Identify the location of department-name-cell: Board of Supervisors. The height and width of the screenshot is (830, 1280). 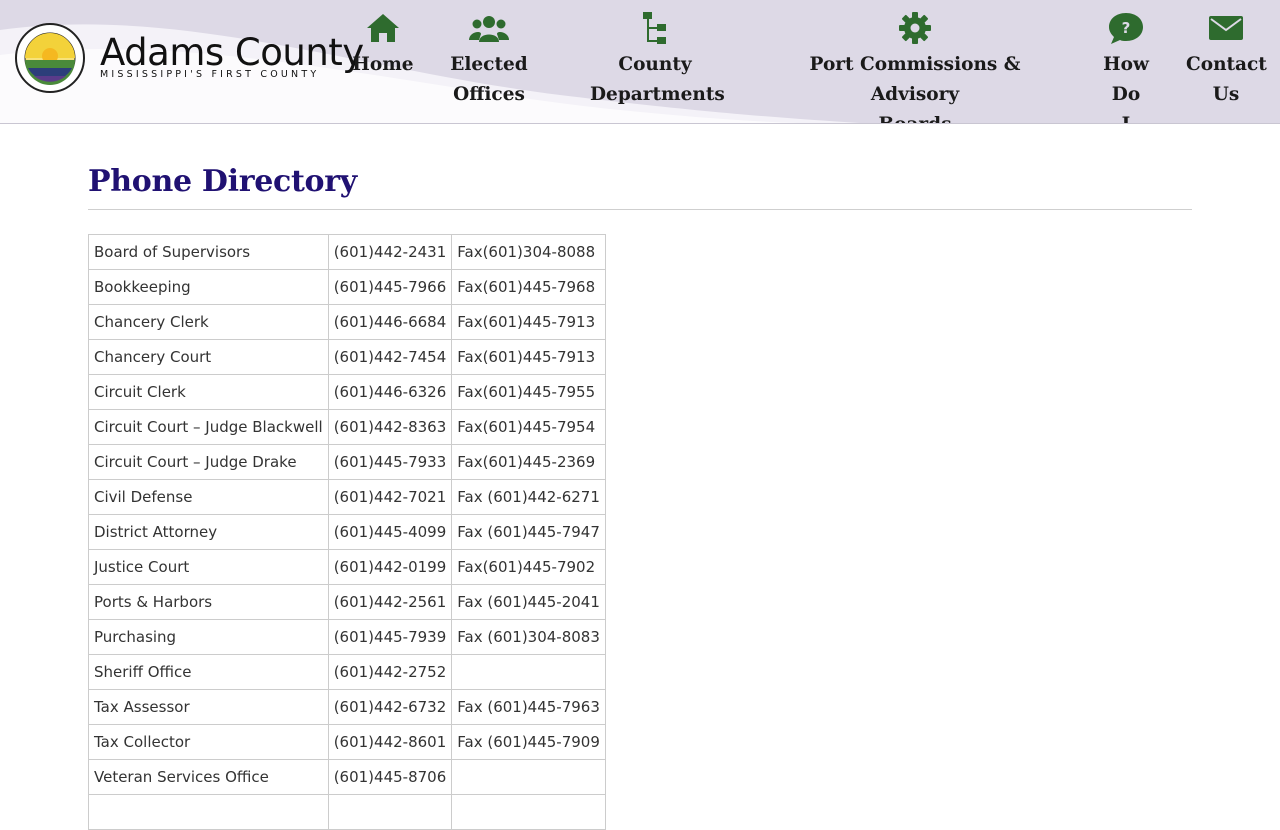
(208, 252).